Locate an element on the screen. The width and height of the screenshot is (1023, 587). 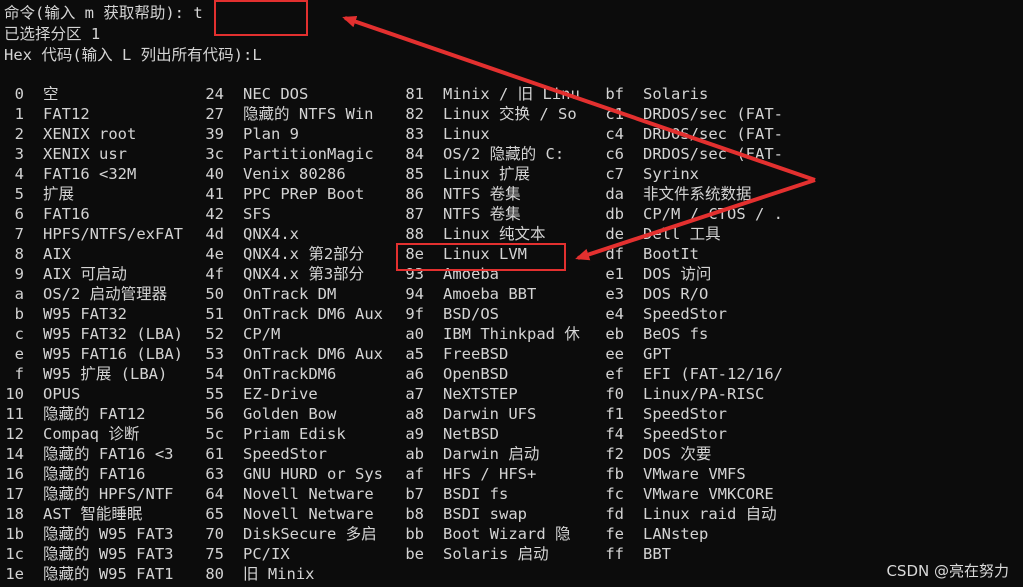
partition-type-code: 56 is located at coordinates (214, 414).